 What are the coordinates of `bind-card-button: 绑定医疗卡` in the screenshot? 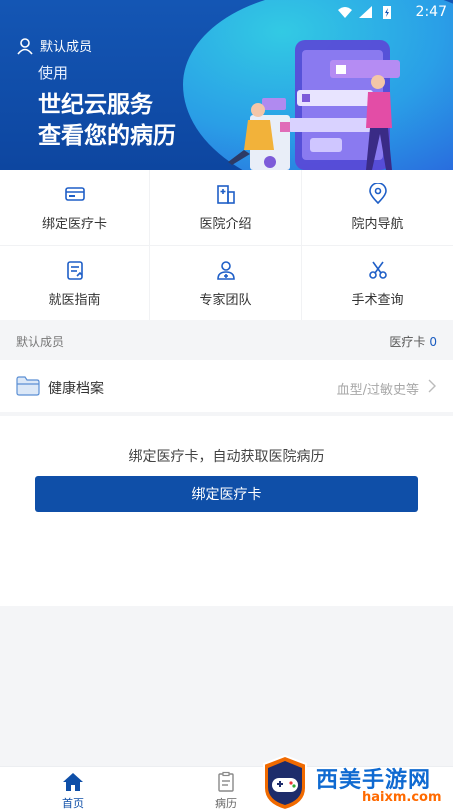 It's located at (226, 494).